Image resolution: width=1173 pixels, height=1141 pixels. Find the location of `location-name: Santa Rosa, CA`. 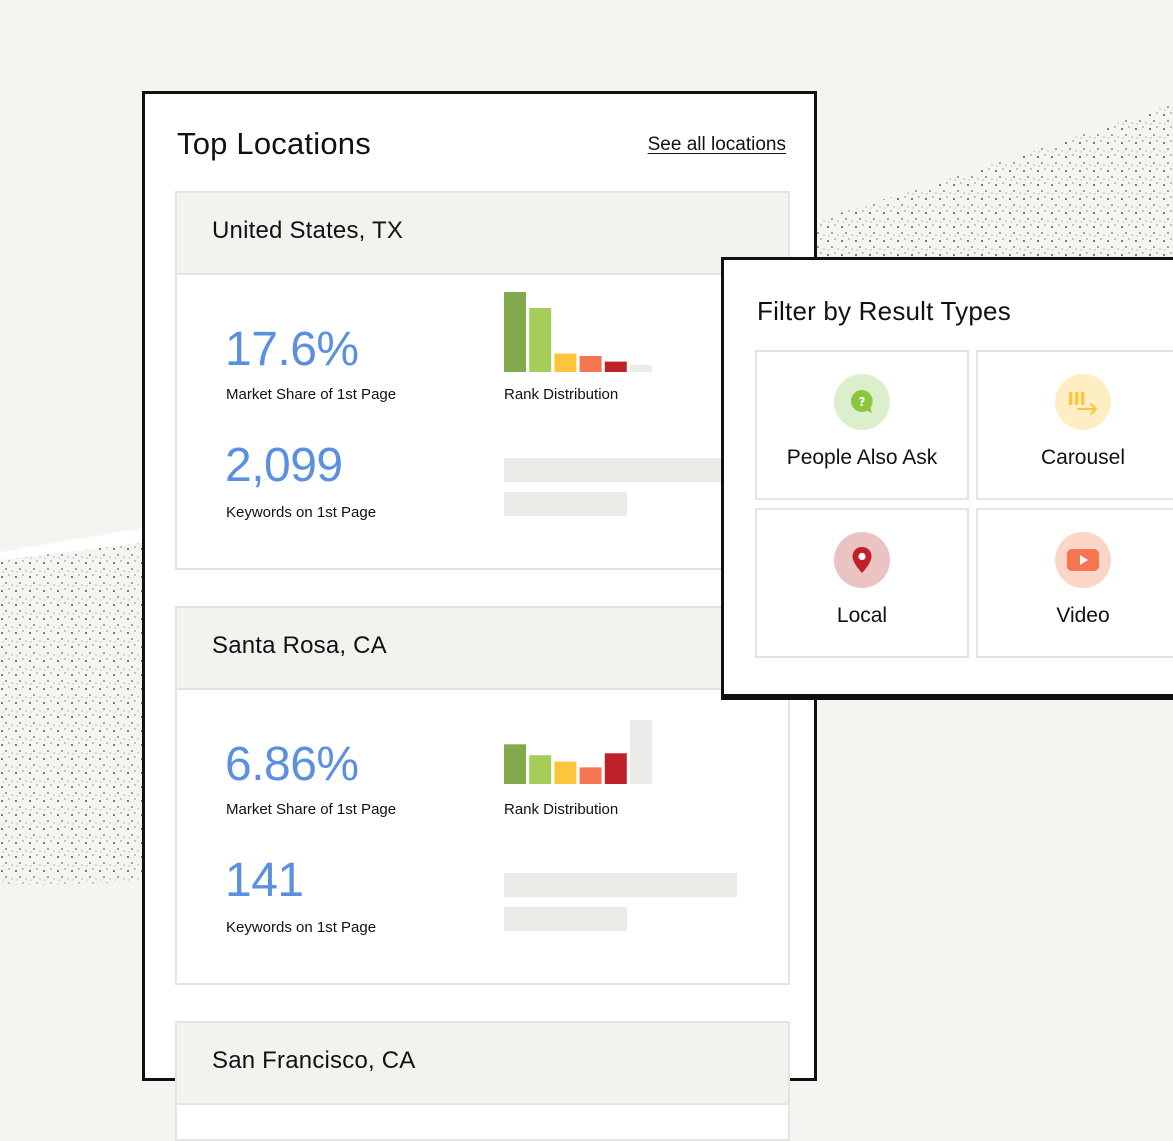

location-name: Santa Rosa, CA is located at coordinates (299, 645).